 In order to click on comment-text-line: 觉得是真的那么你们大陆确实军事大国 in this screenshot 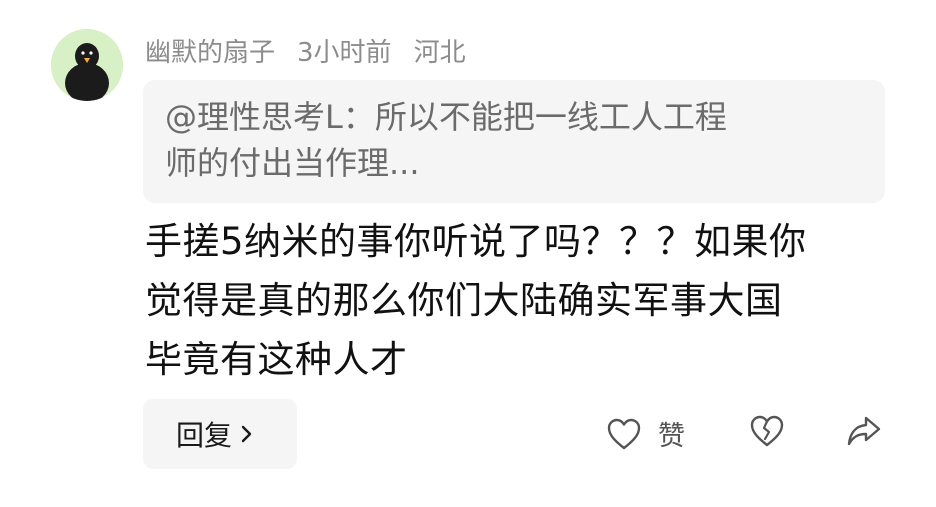, I will do `click(464, 300)`.